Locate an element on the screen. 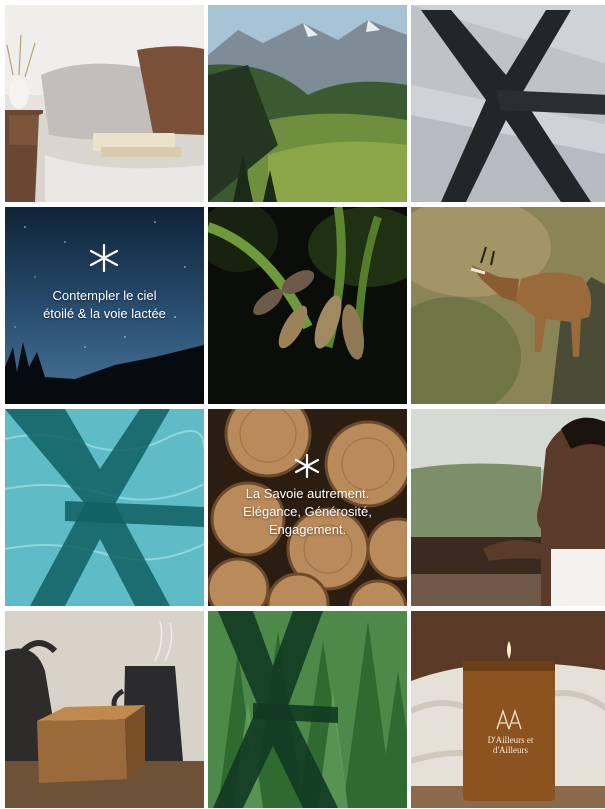  caption-line-1: Contempler le ciel is located at coordinates (104, 295).